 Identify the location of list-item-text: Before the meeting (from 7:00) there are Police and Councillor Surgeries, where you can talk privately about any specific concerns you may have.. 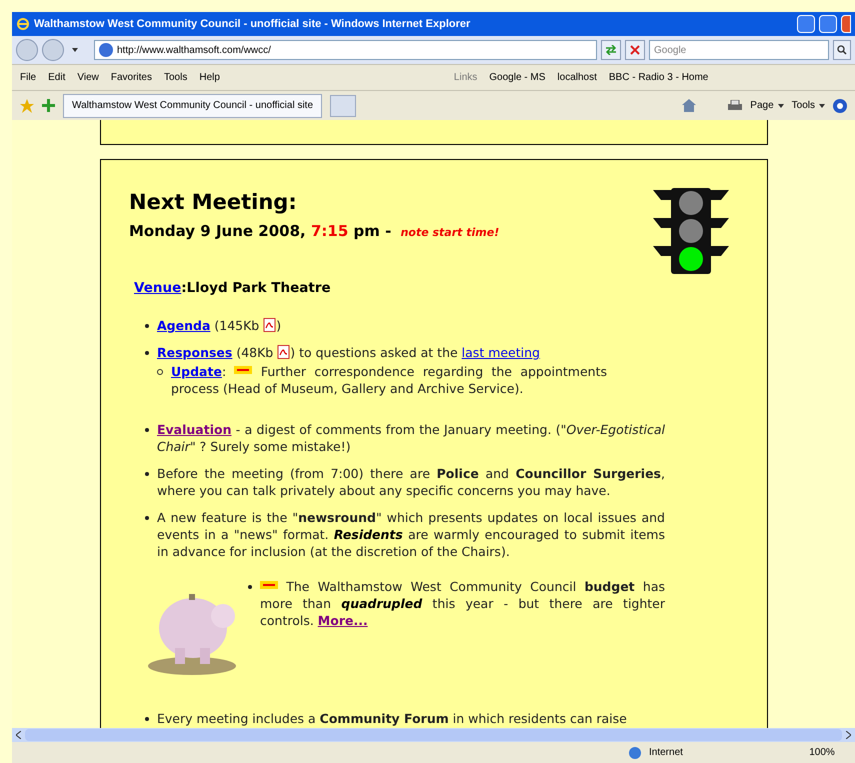
(411, 482).